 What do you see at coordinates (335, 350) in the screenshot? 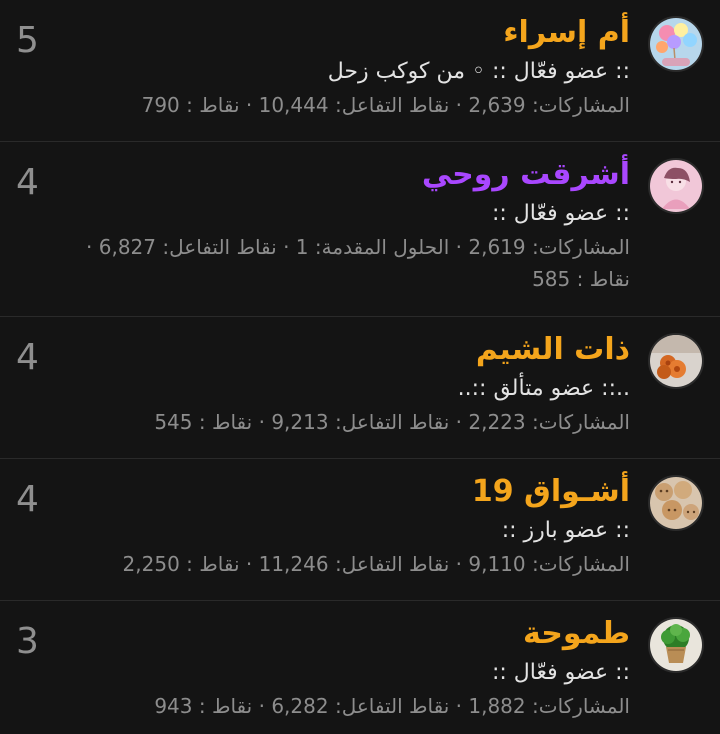
I see `member-name: ذات الشيم` at bounding box center [335, 350].